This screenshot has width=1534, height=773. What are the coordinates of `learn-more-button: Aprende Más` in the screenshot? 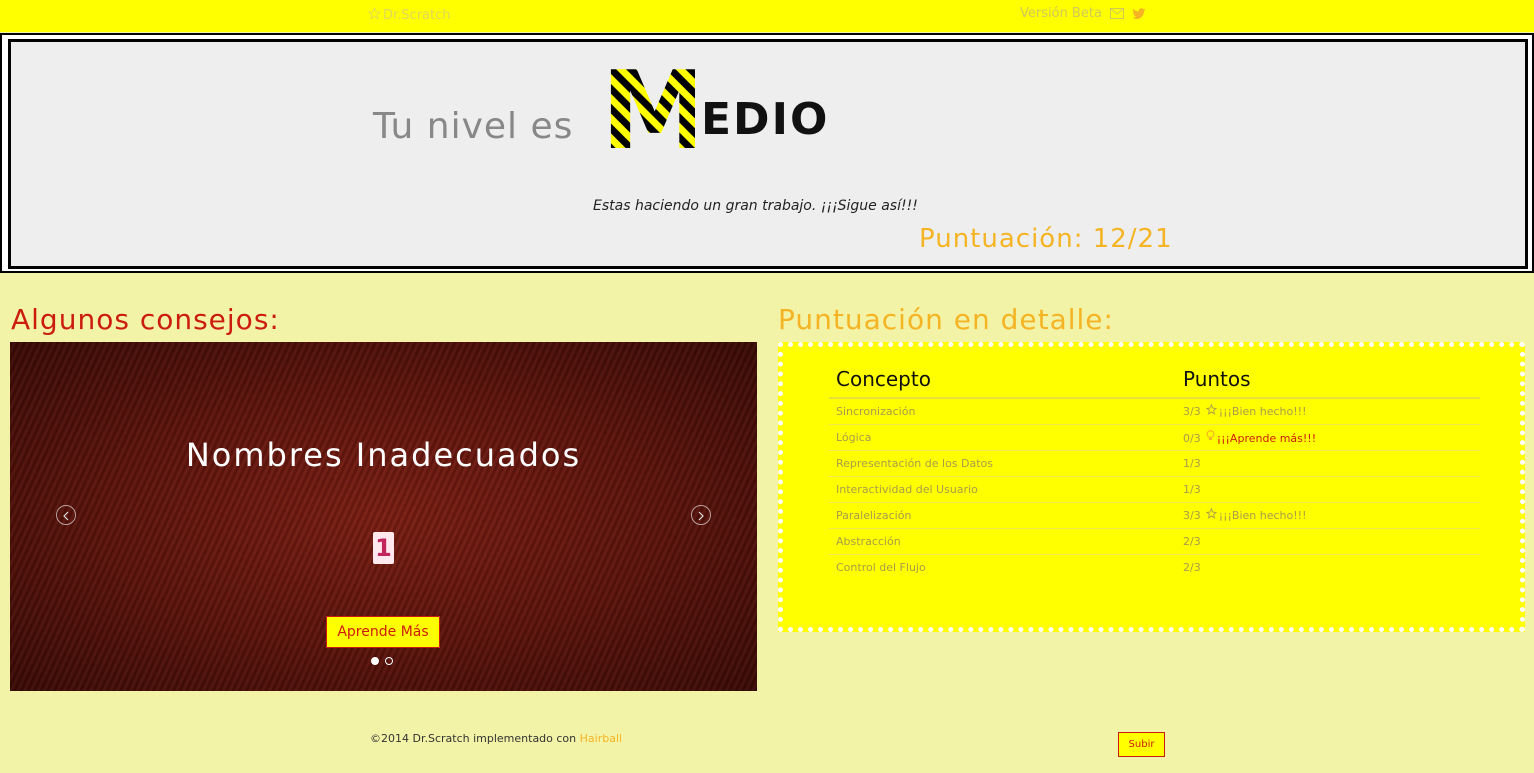 It's located at (383, 632).